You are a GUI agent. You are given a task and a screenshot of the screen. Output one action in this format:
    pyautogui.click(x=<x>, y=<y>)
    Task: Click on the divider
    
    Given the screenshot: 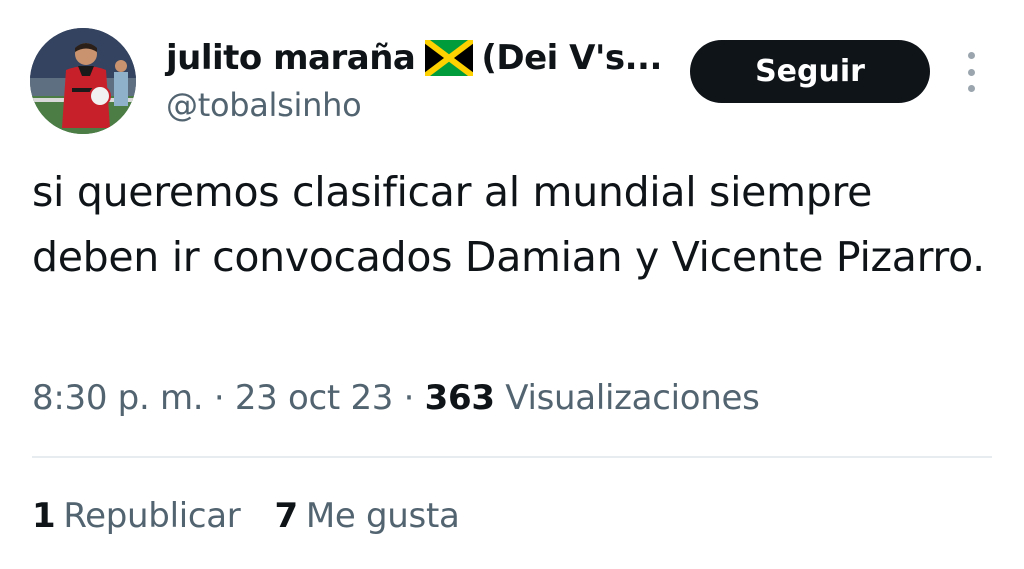 What is the action you would take?
    pyautogui.click(x=512, y=457)
    